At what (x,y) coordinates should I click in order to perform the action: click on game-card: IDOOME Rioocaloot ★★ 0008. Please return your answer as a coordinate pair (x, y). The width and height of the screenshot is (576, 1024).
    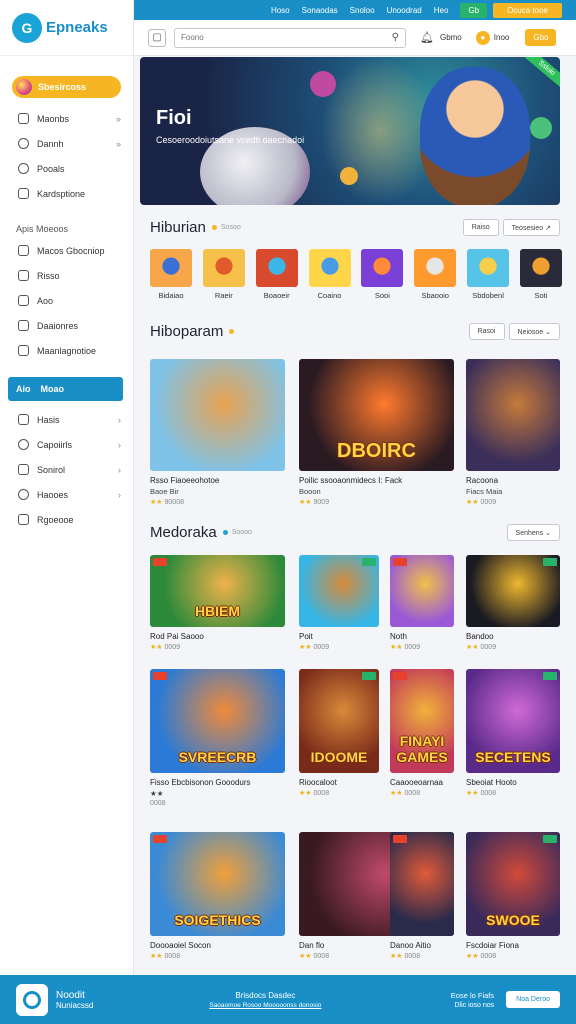
    Looking at the image, I should click on (339, 733).